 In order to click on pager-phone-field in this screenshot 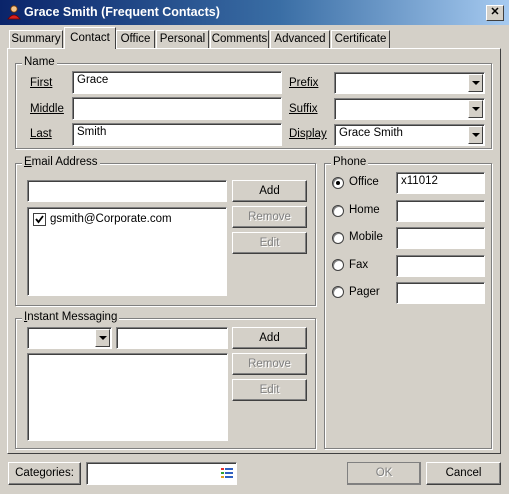, I will do `click(440, 293)`.